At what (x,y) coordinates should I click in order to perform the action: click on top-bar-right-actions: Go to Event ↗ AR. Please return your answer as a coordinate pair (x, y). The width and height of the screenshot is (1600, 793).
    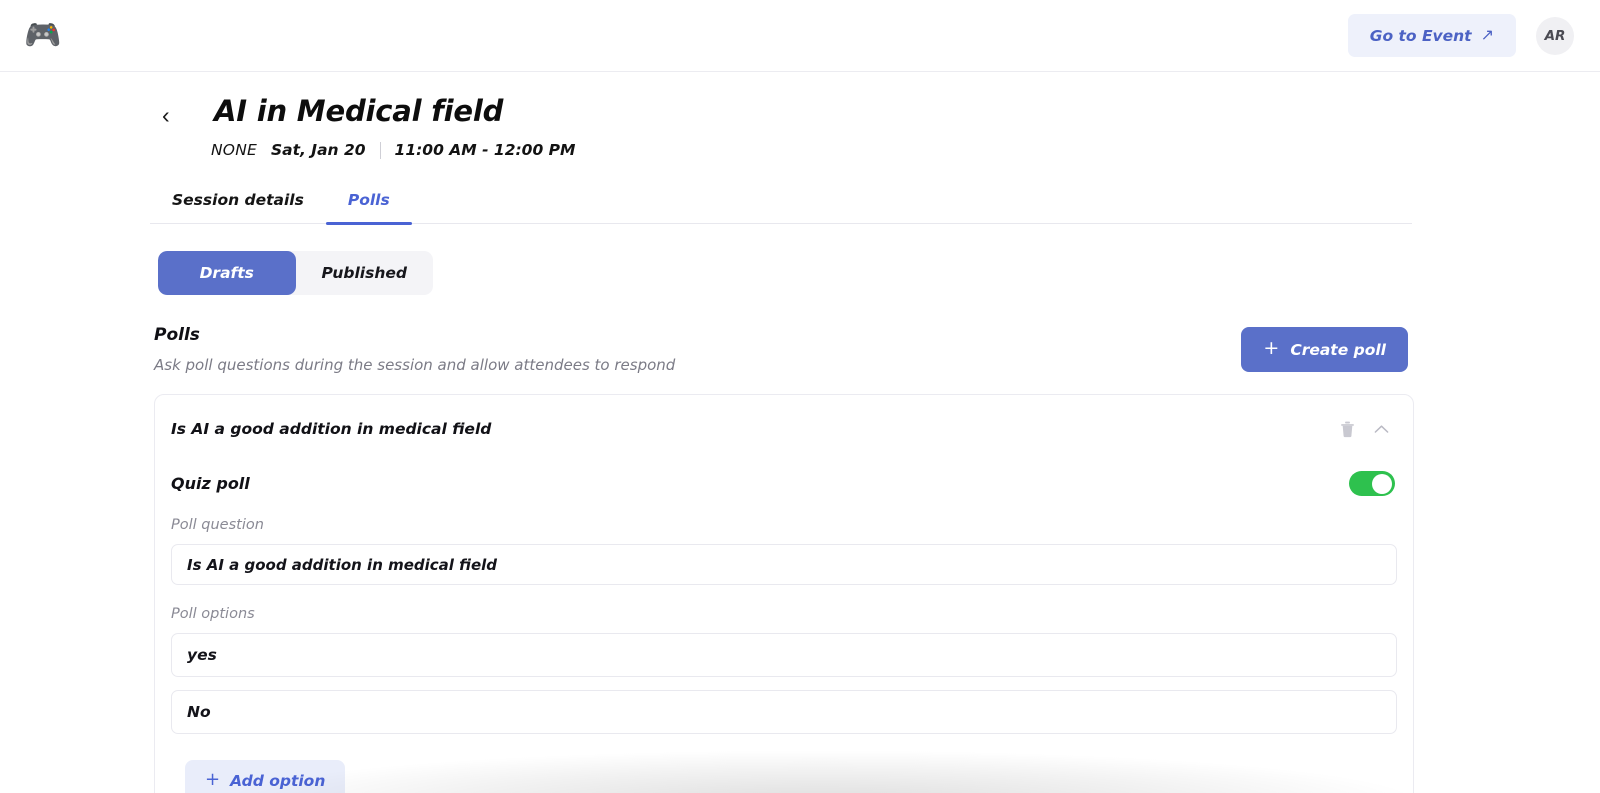
    Looking at the image, I should click on (1460, 35).